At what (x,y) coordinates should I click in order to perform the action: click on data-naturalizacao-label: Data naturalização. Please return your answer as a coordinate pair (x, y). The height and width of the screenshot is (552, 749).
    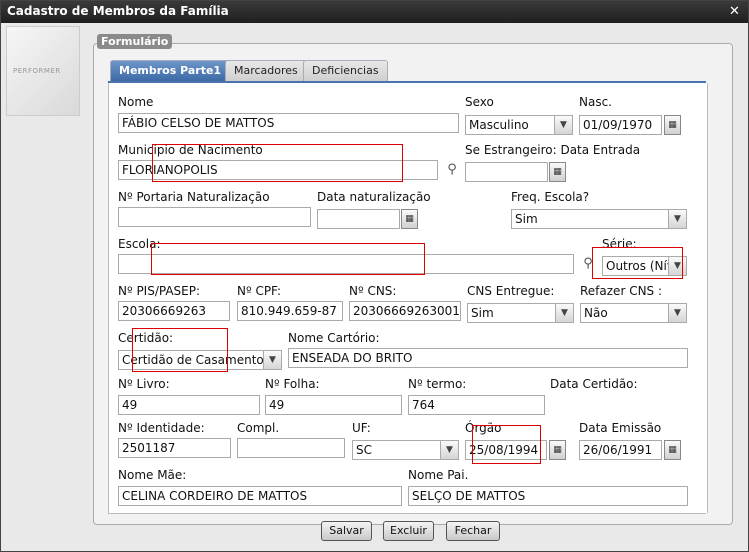
    Looking at the image, I should click on (374, 197).